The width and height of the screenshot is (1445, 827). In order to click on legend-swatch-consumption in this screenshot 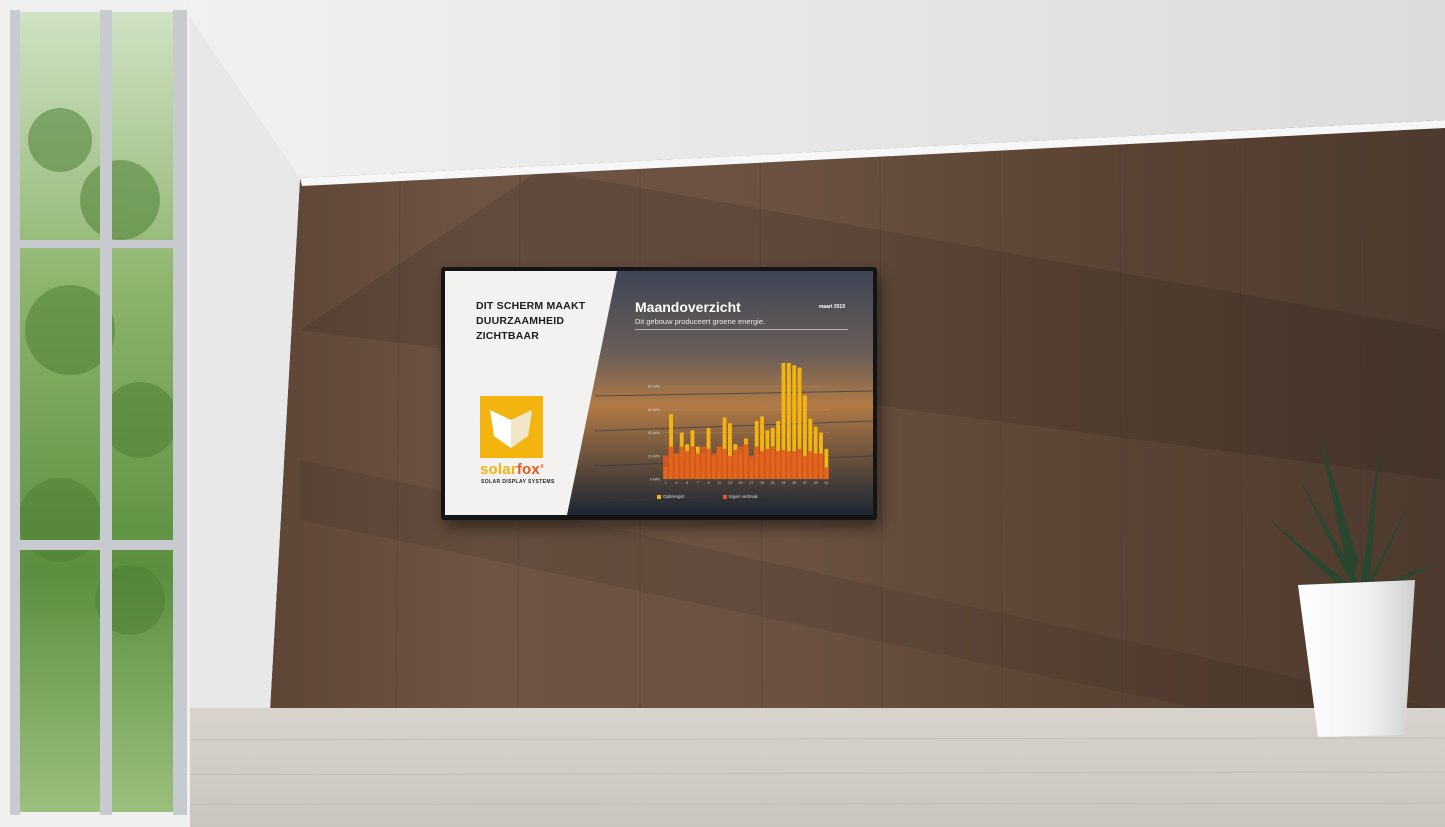, I will do `click(725, 496)`.